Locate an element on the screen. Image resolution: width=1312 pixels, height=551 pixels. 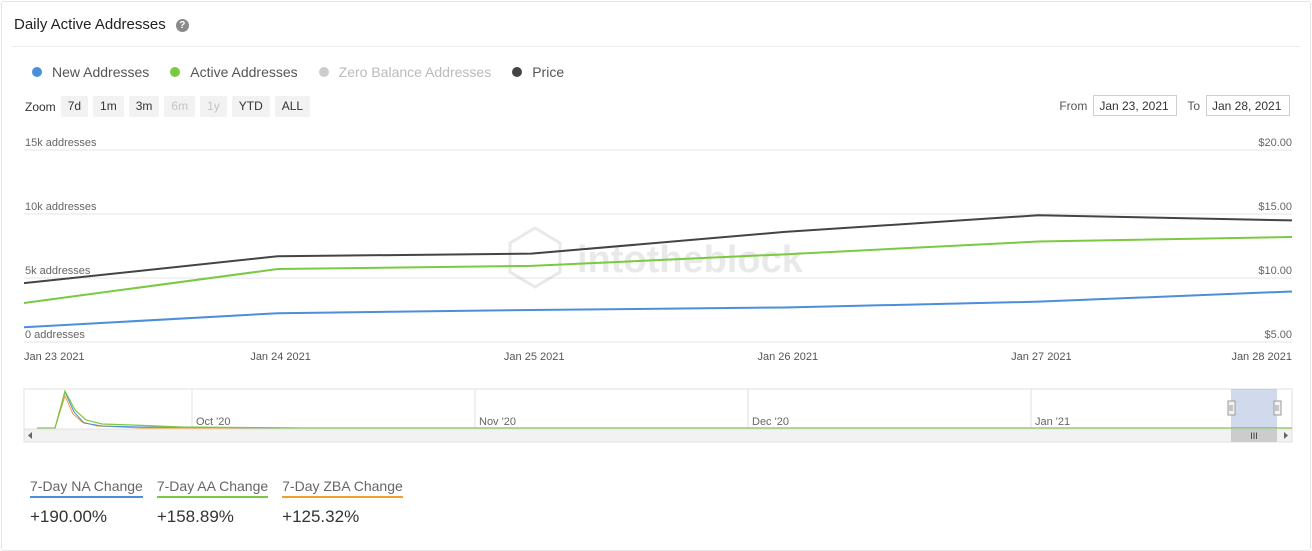
y-left-tick-label: 0 addresses is located at coordinates (55, 335).